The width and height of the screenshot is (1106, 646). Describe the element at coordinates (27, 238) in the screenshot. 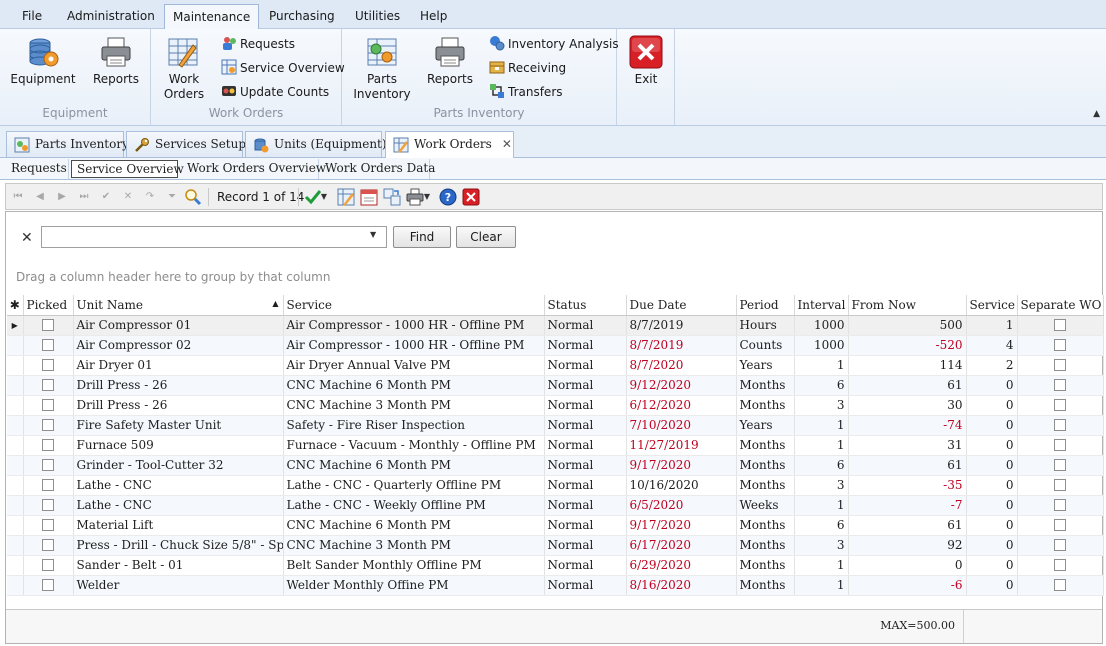

I see `close-find-panel-icon: ✕` at that location.